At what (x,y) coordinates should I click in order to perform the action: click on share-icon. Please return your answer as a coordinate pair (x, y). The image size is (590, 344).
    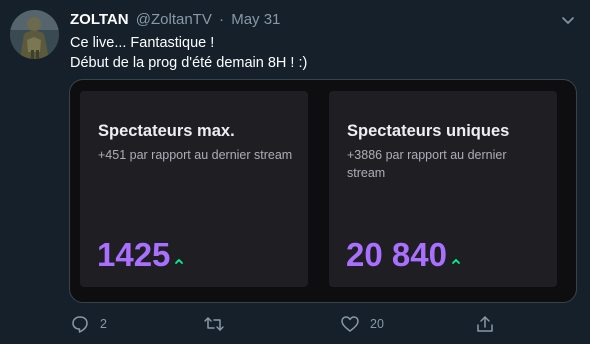
    Looking at the image, I should click on (485, 324).